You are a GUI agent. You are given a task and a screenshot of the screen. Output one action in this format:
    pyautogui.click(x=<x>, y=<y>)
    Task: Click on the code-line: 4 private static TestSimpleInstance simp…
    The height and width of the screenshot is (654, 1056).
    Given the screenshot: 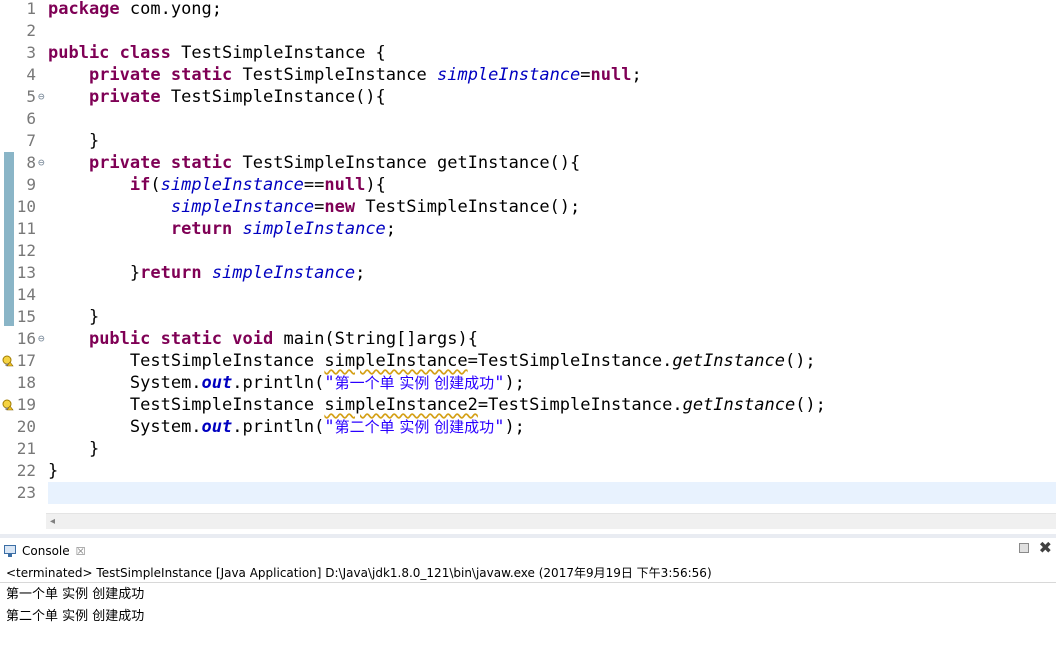 What is the action you would take?
    pyautogui.click(x=528, y=75)
    